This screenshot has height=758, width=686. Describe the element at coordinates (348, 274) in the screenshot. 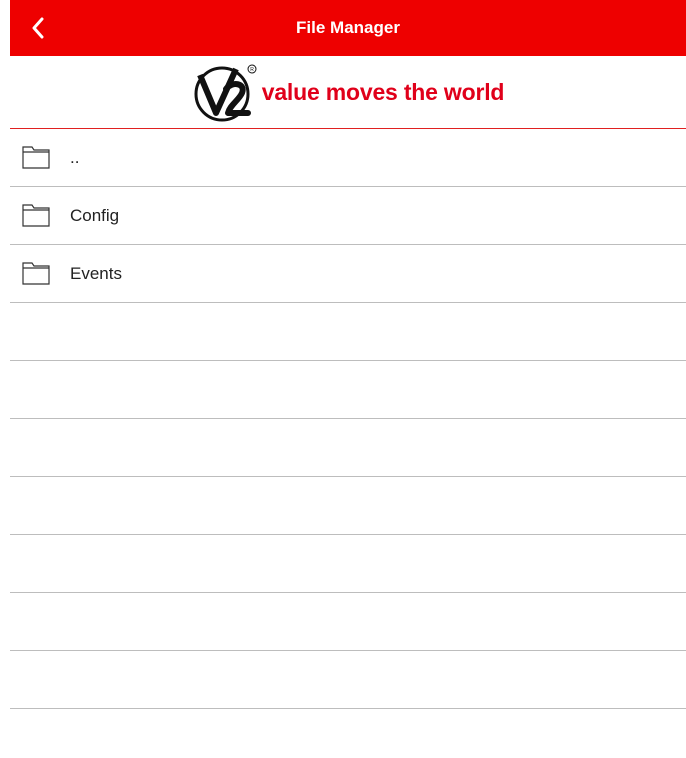

I see `list-item: Events` at that location.